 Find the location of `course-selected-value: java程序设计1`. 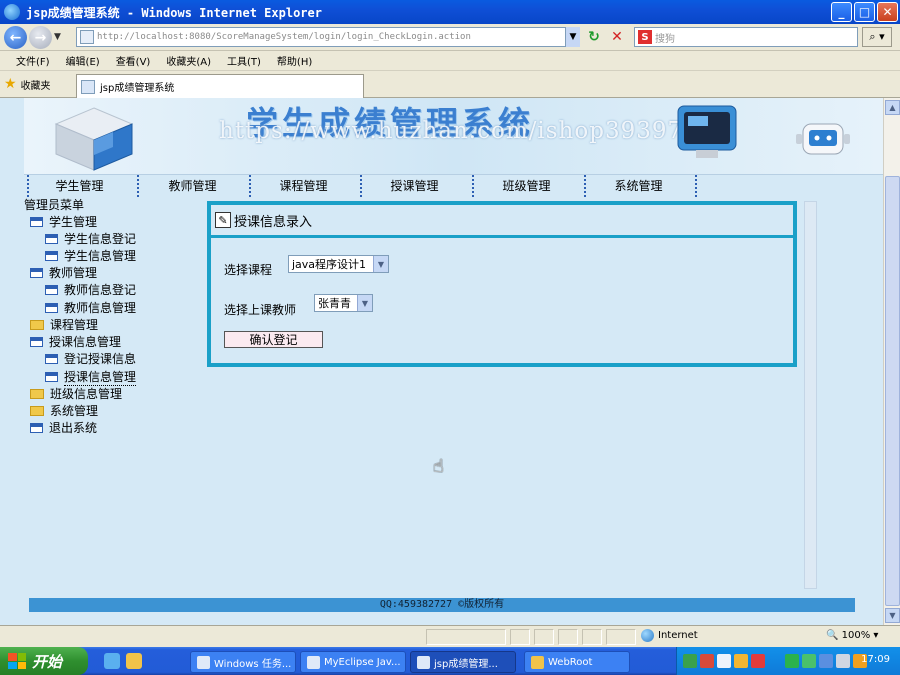

course-selected-value: java程序设计1 is located at coordinates (329, 264).